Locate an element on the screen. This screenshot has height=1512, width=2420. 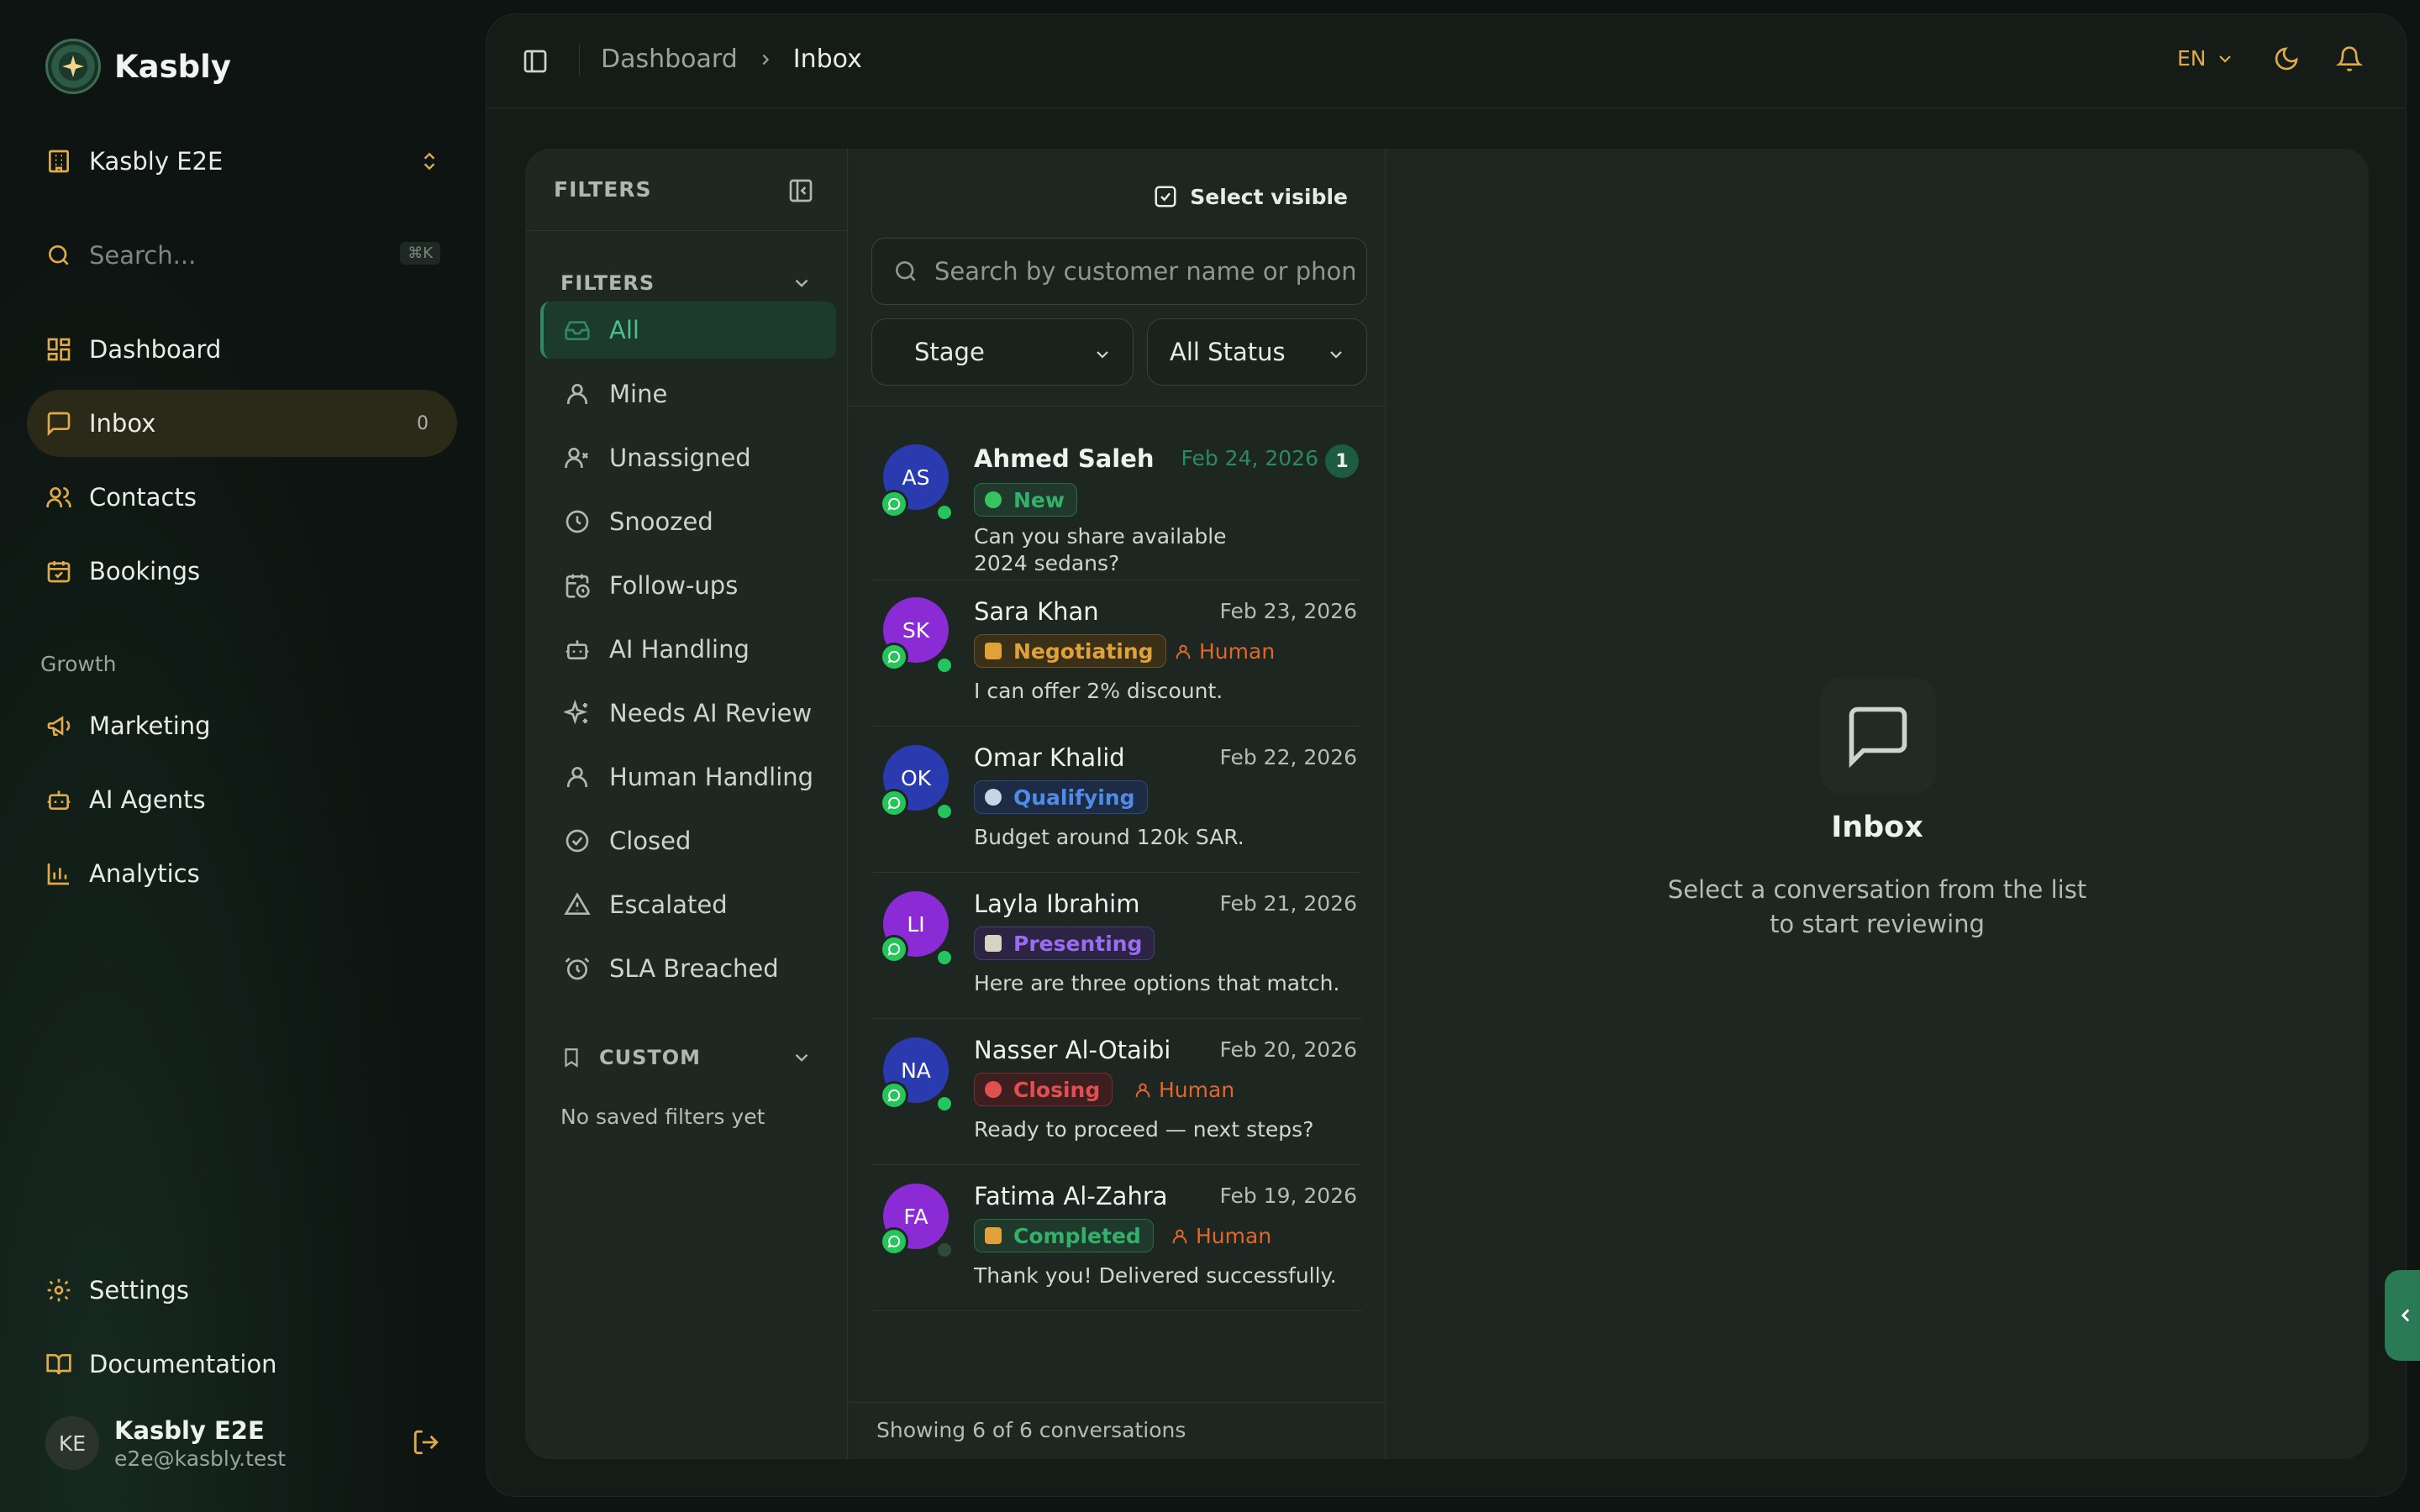
sidebar-item-label: Dashboard is located at coordinates (155, 349).